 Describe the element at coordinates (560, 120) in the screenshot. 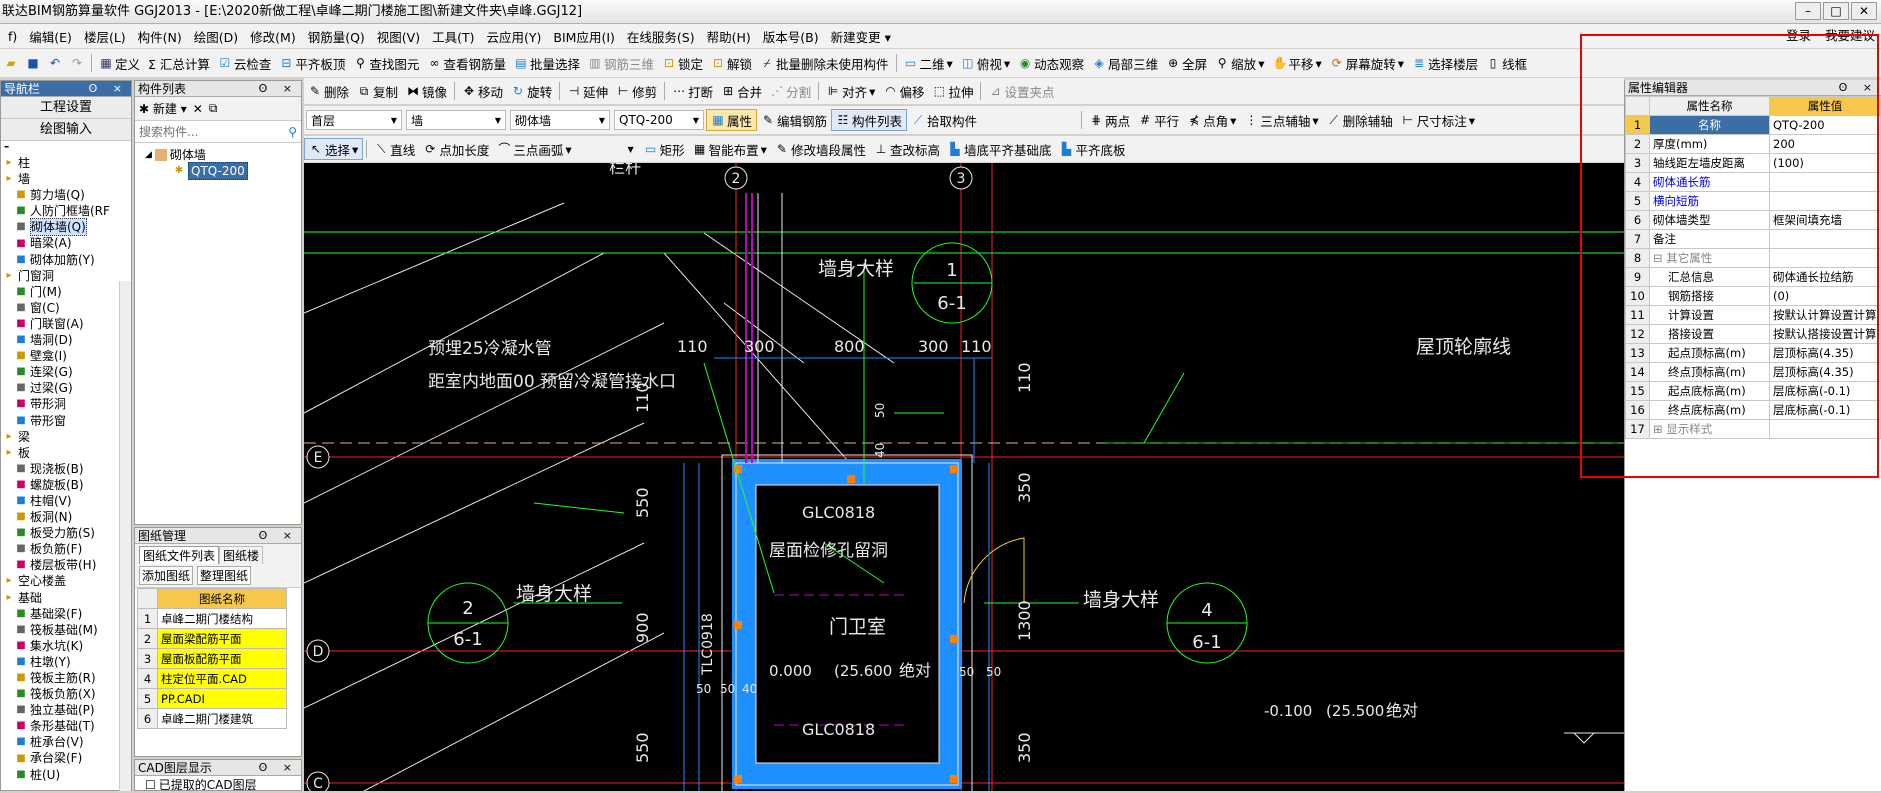

I see `subtype-select: 砌体墙 ▼` at that location.